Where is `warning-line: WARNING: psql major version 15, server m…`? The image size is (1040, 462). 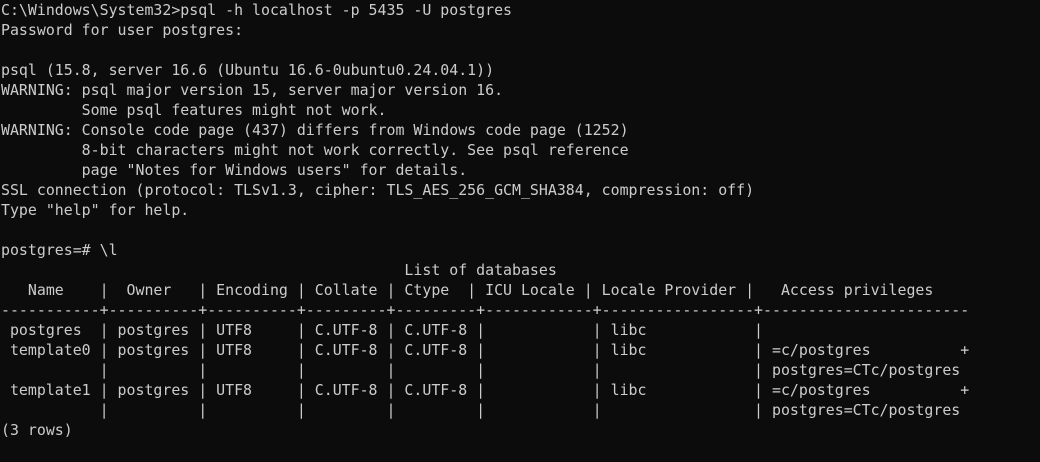 warning-line: WARNING: psql major version 15, server m… is located at coordinates (252, 90).